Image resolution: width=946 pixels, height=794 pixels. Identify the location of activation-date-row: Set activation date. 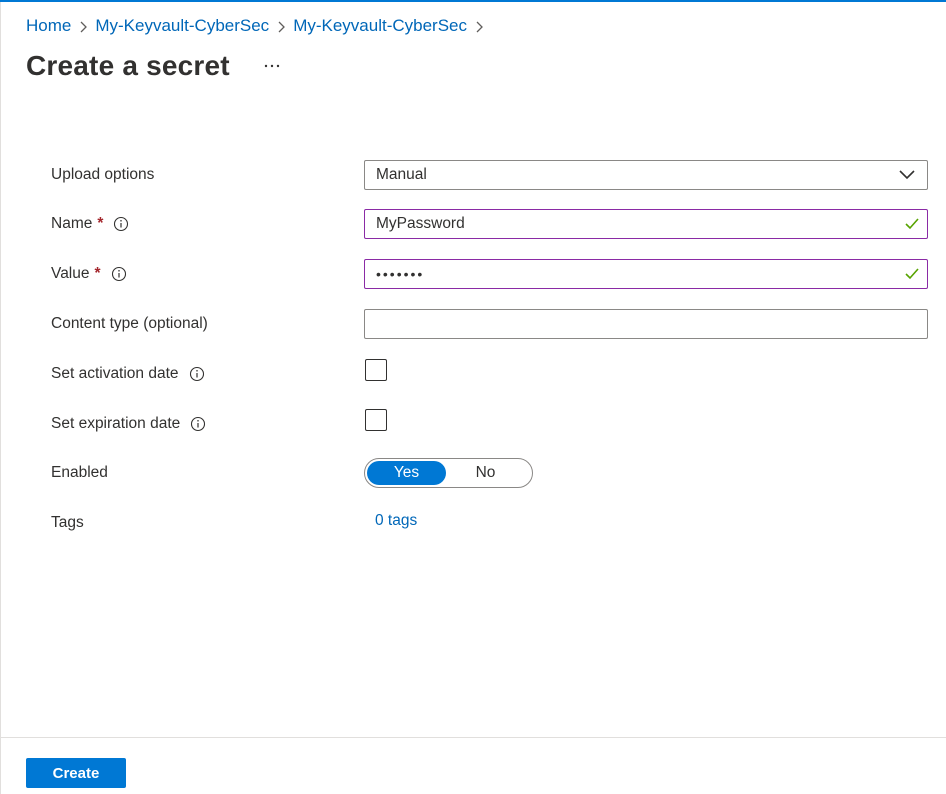
(473, 374).